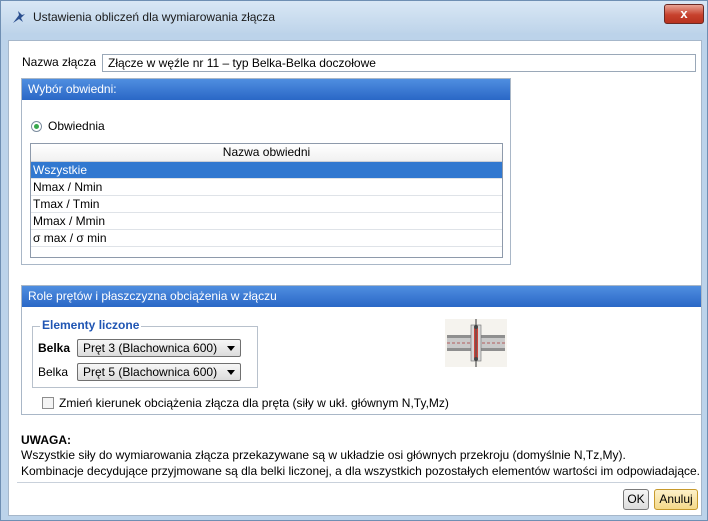 The height and width of the screenshot is (521, 708). I want to click on joint-preview-icon, so click(476, 343).